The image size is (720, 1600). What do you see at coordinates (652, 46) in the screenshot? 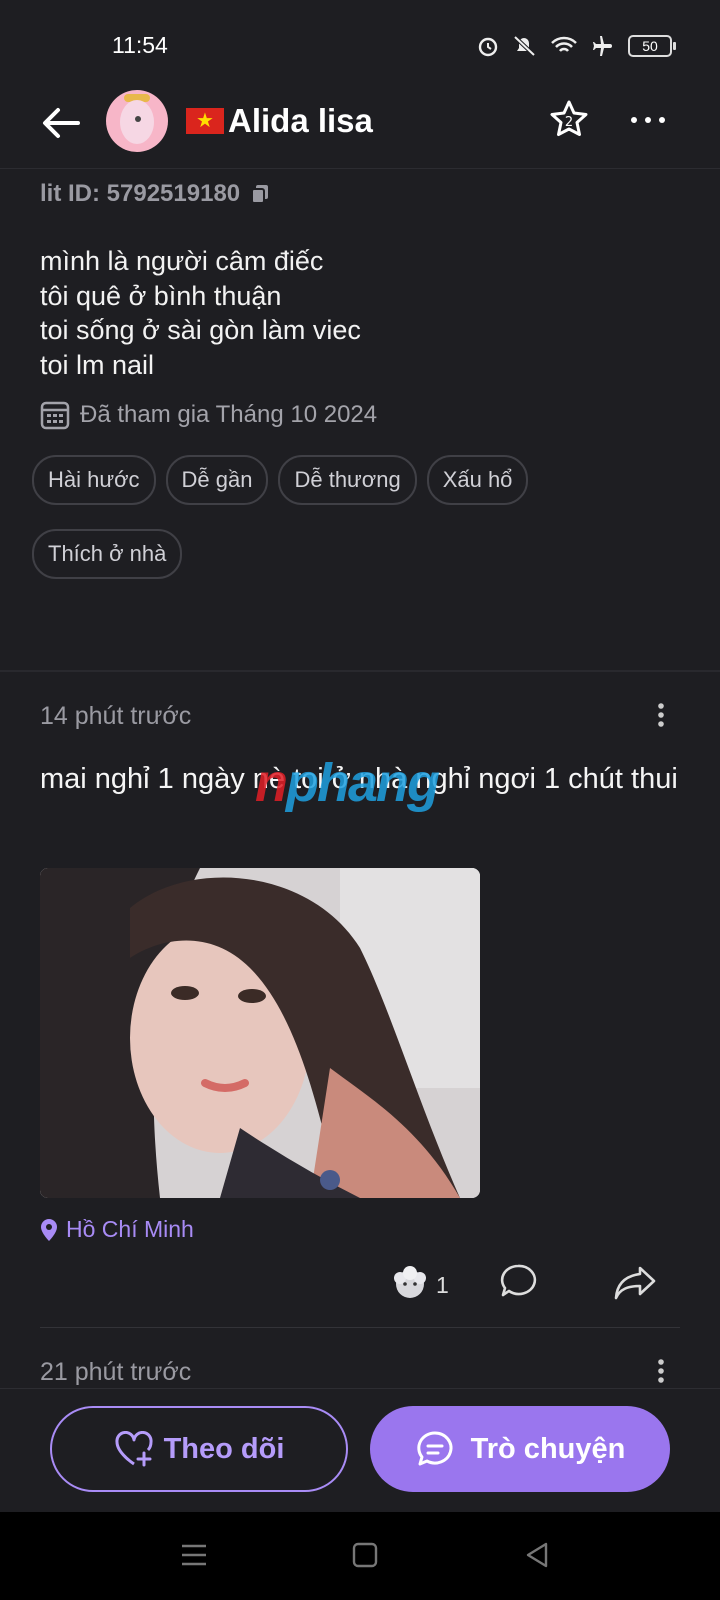
I see `battery-indicator: 50` at bounding box center [652, 46].